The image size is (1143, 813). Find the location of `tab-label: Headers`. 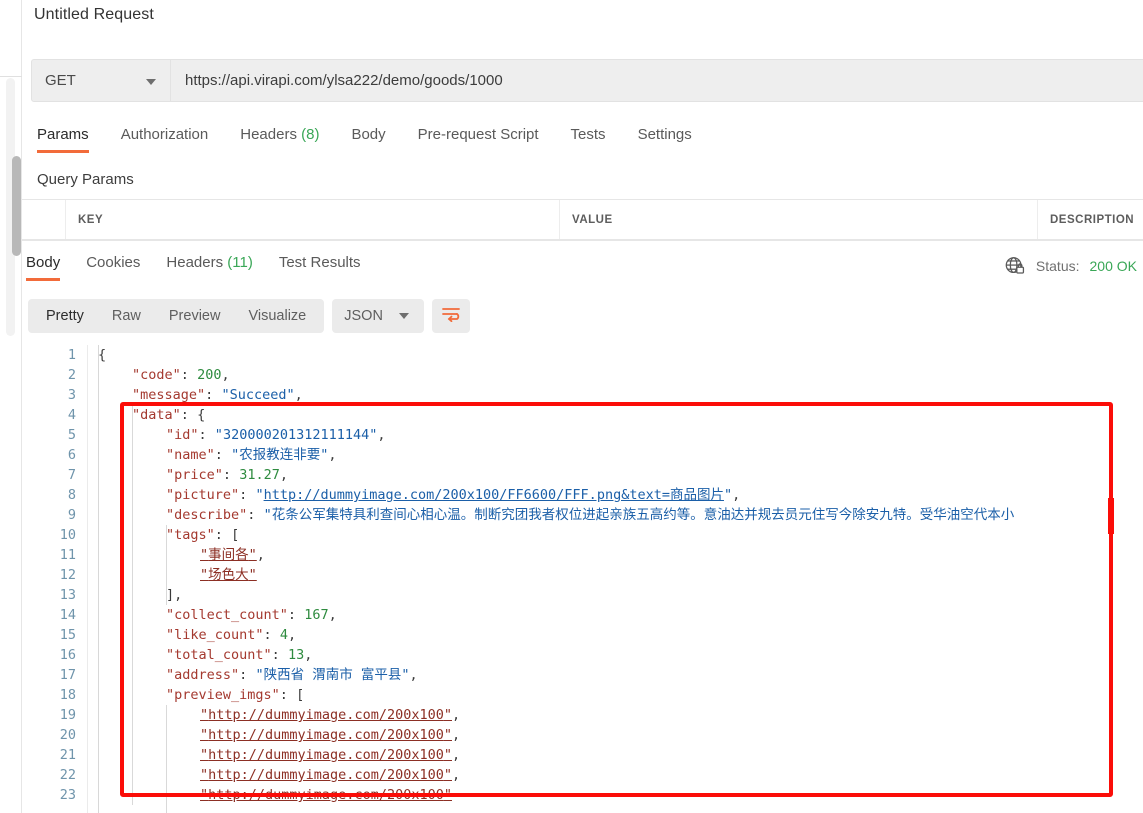

tab-label: Headers is located at coordinates (268, 134).